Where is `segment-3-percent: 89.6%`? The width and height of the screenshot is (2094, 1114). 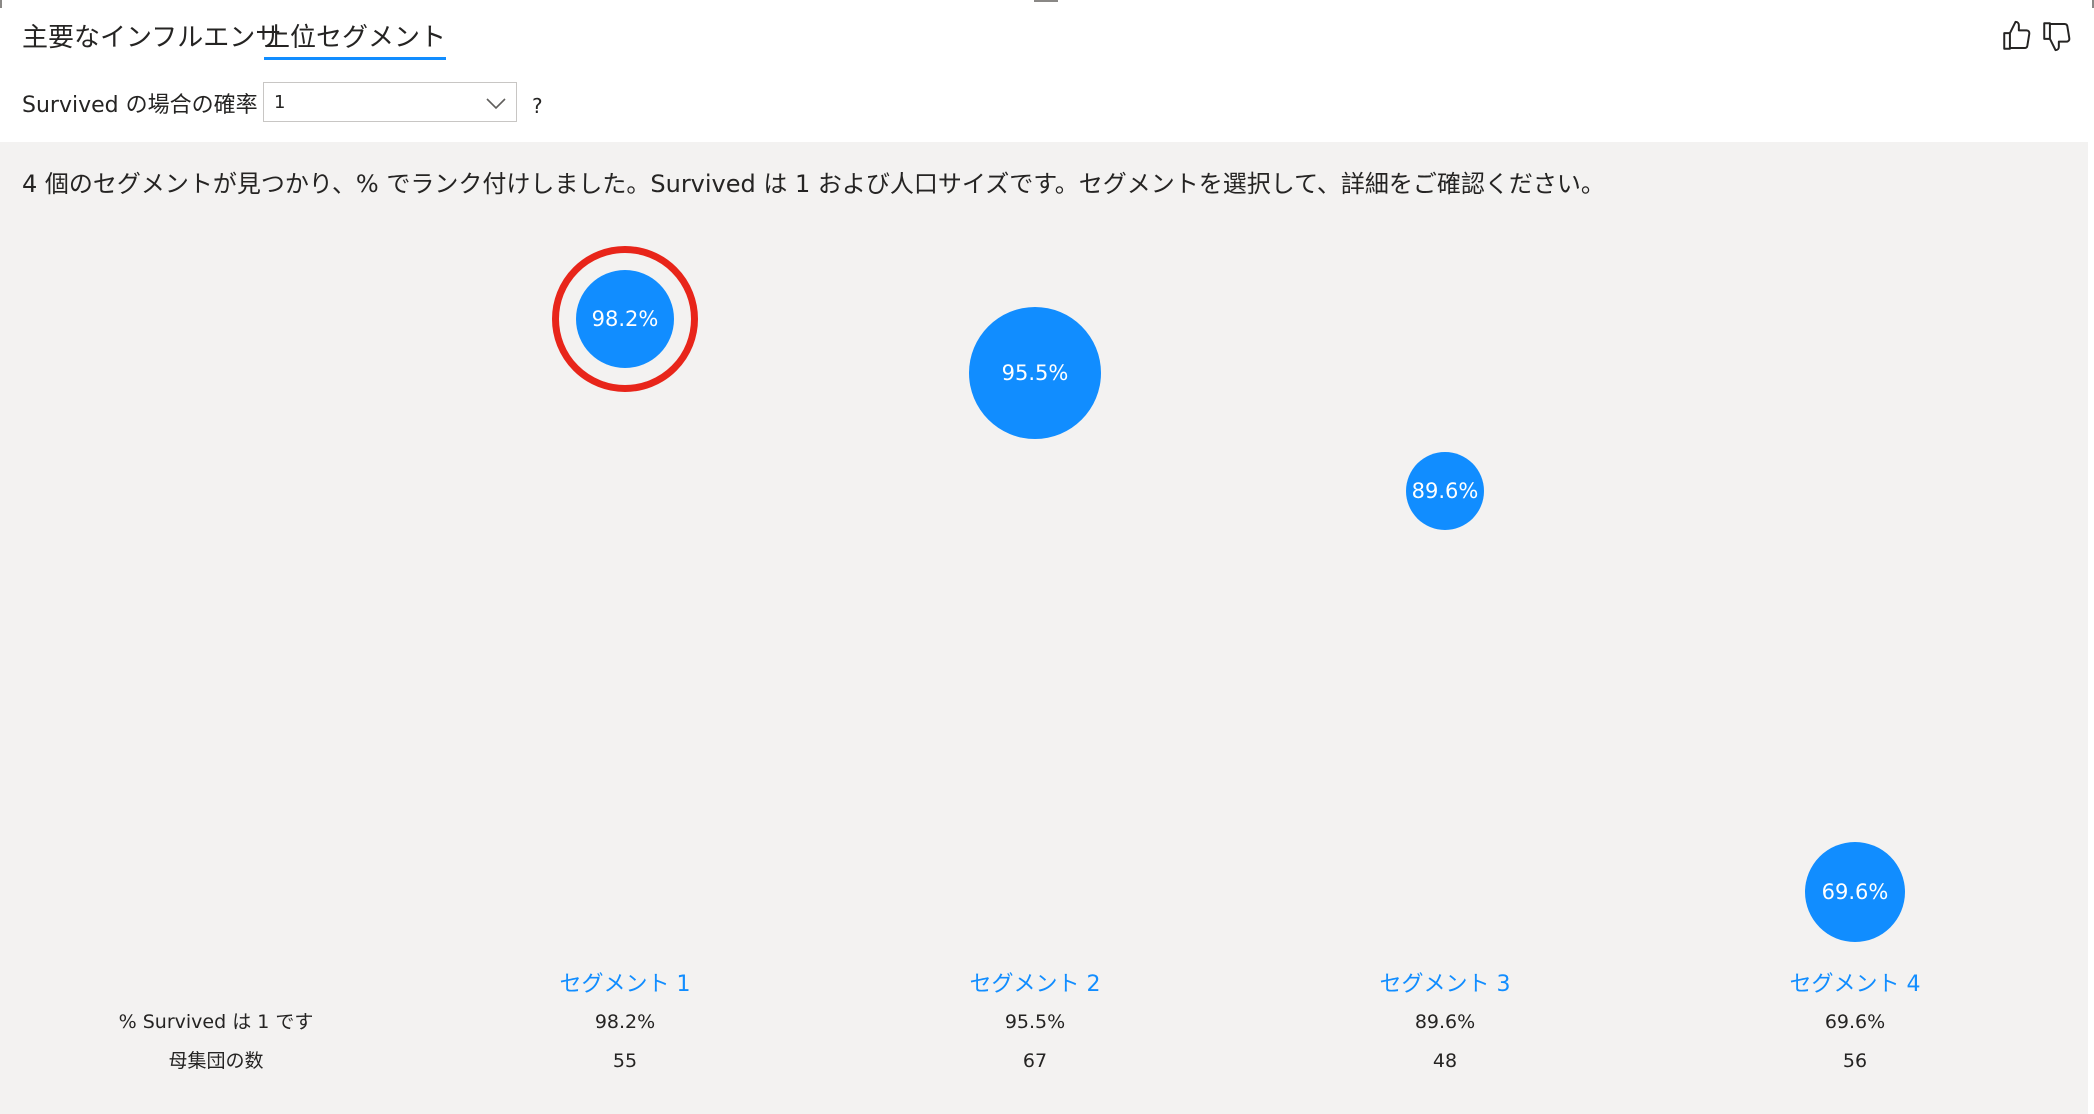 segment-3-percent: 89.6% is located at coordinates (1445, 1022).